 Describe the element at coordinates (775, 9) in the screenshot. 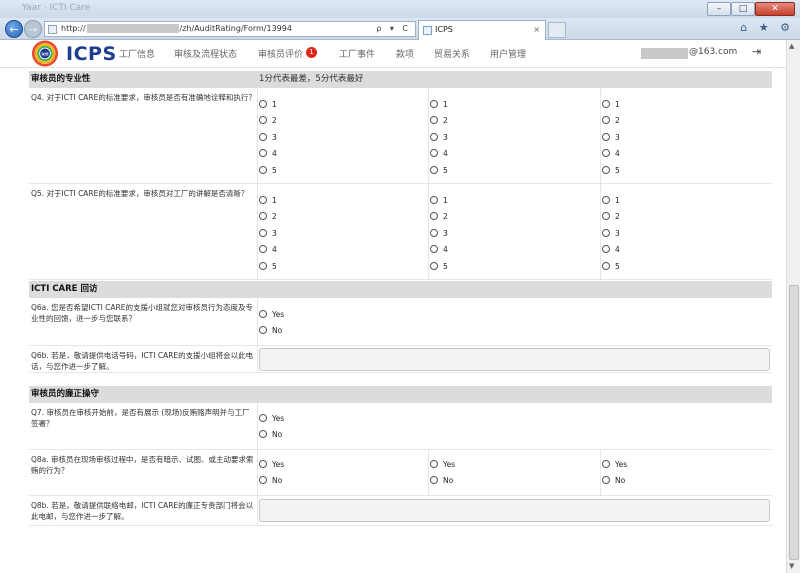

I see `close-window-button: ✕` at that location.